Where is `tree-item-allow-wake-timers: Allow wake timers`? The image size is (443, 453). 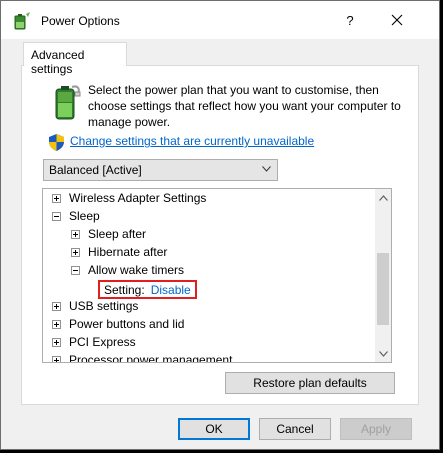 tree-item-allow-wake-timers: Allow wake timers is located at coordinates (127, 270).